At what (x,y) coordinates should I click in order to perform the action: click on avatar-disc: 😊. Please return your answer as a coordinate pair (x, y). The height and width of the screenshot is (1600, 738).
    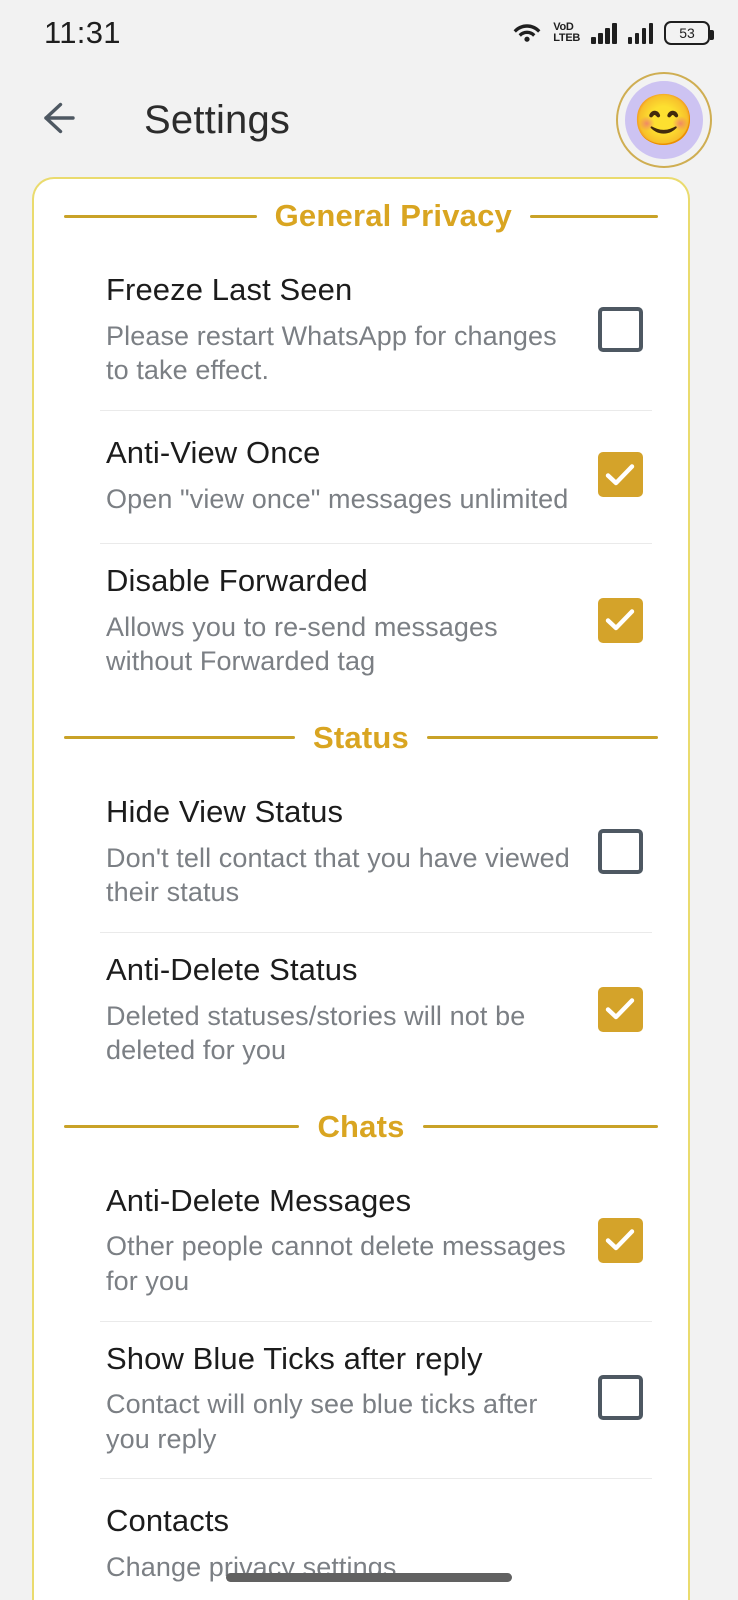
    Looking at the image, I should click on (664, 120).